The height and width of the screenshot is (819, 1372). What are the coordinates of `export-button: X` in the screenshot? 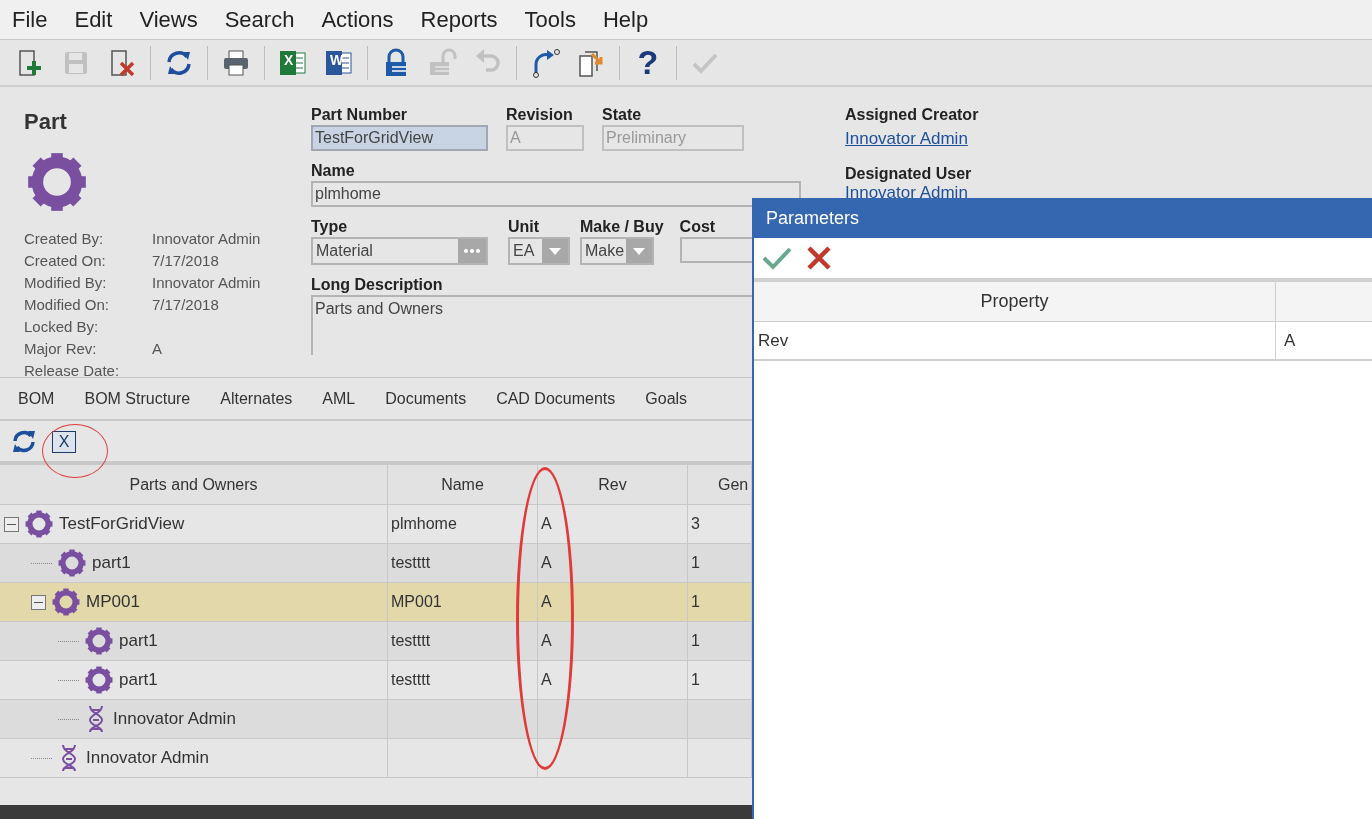 It's located at (64, 442).